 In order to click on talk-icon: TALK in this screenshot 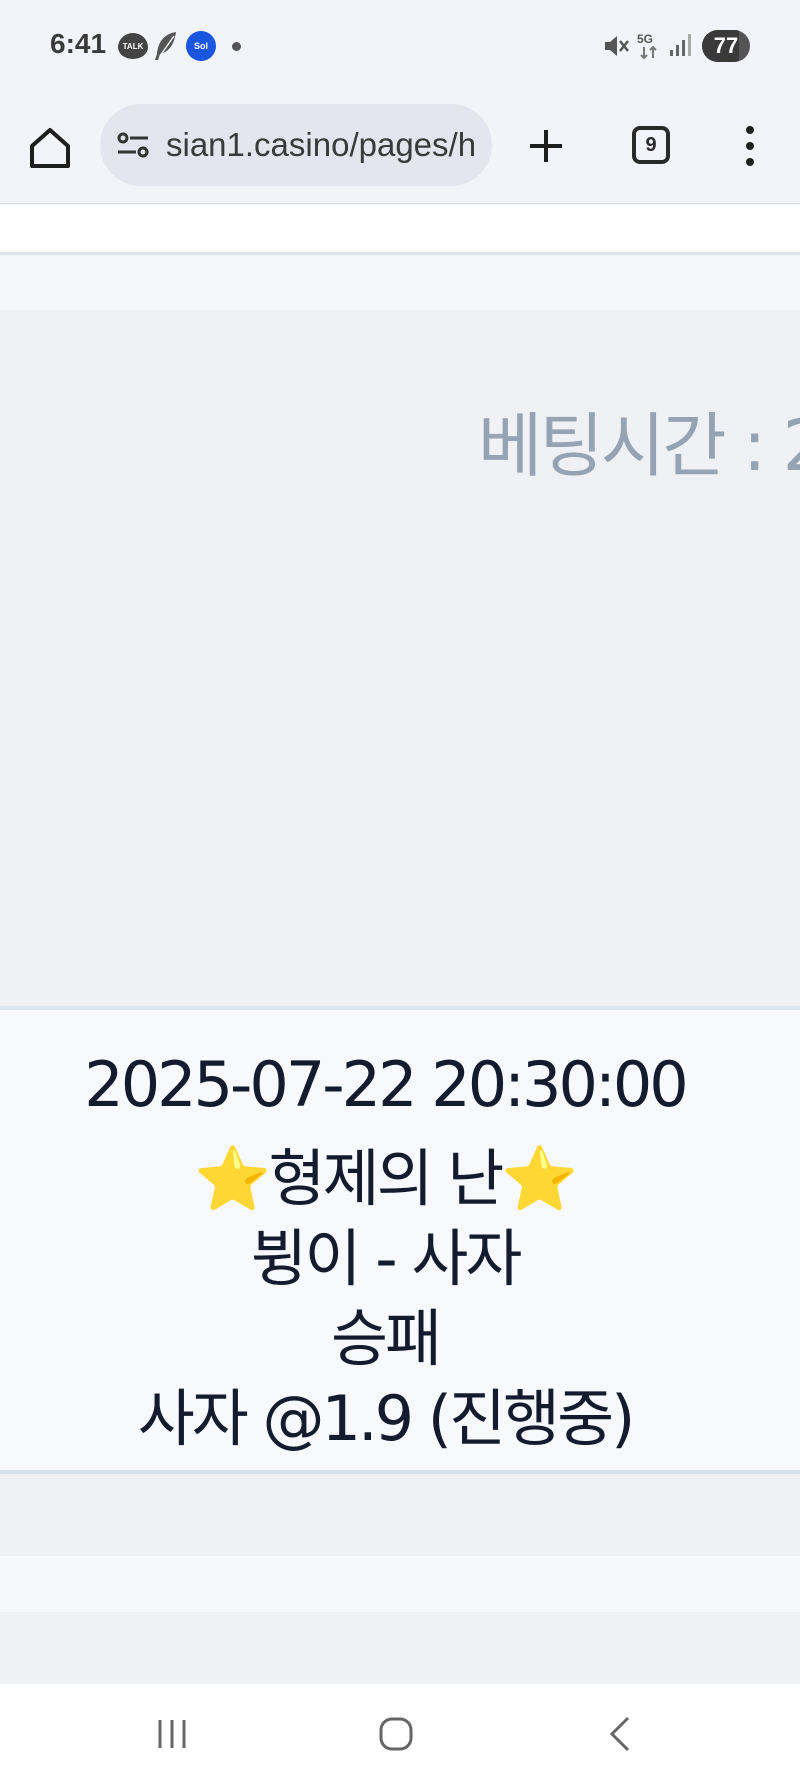, I will do `click(133, 46)`.